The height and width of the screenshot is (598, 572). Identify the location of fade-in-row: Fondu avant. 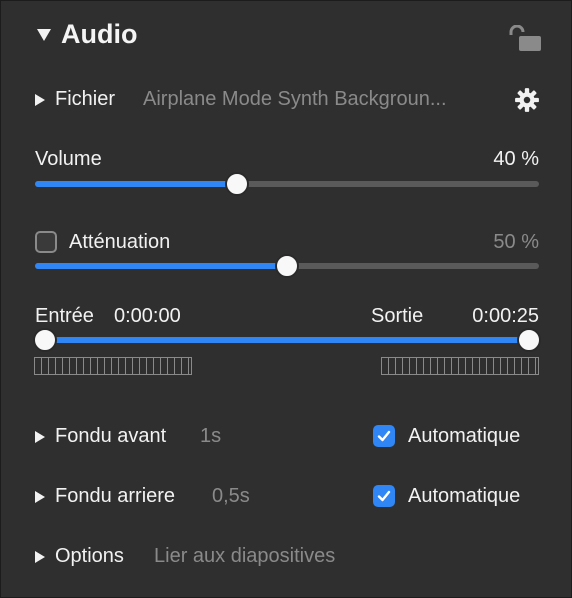
(100, 436).